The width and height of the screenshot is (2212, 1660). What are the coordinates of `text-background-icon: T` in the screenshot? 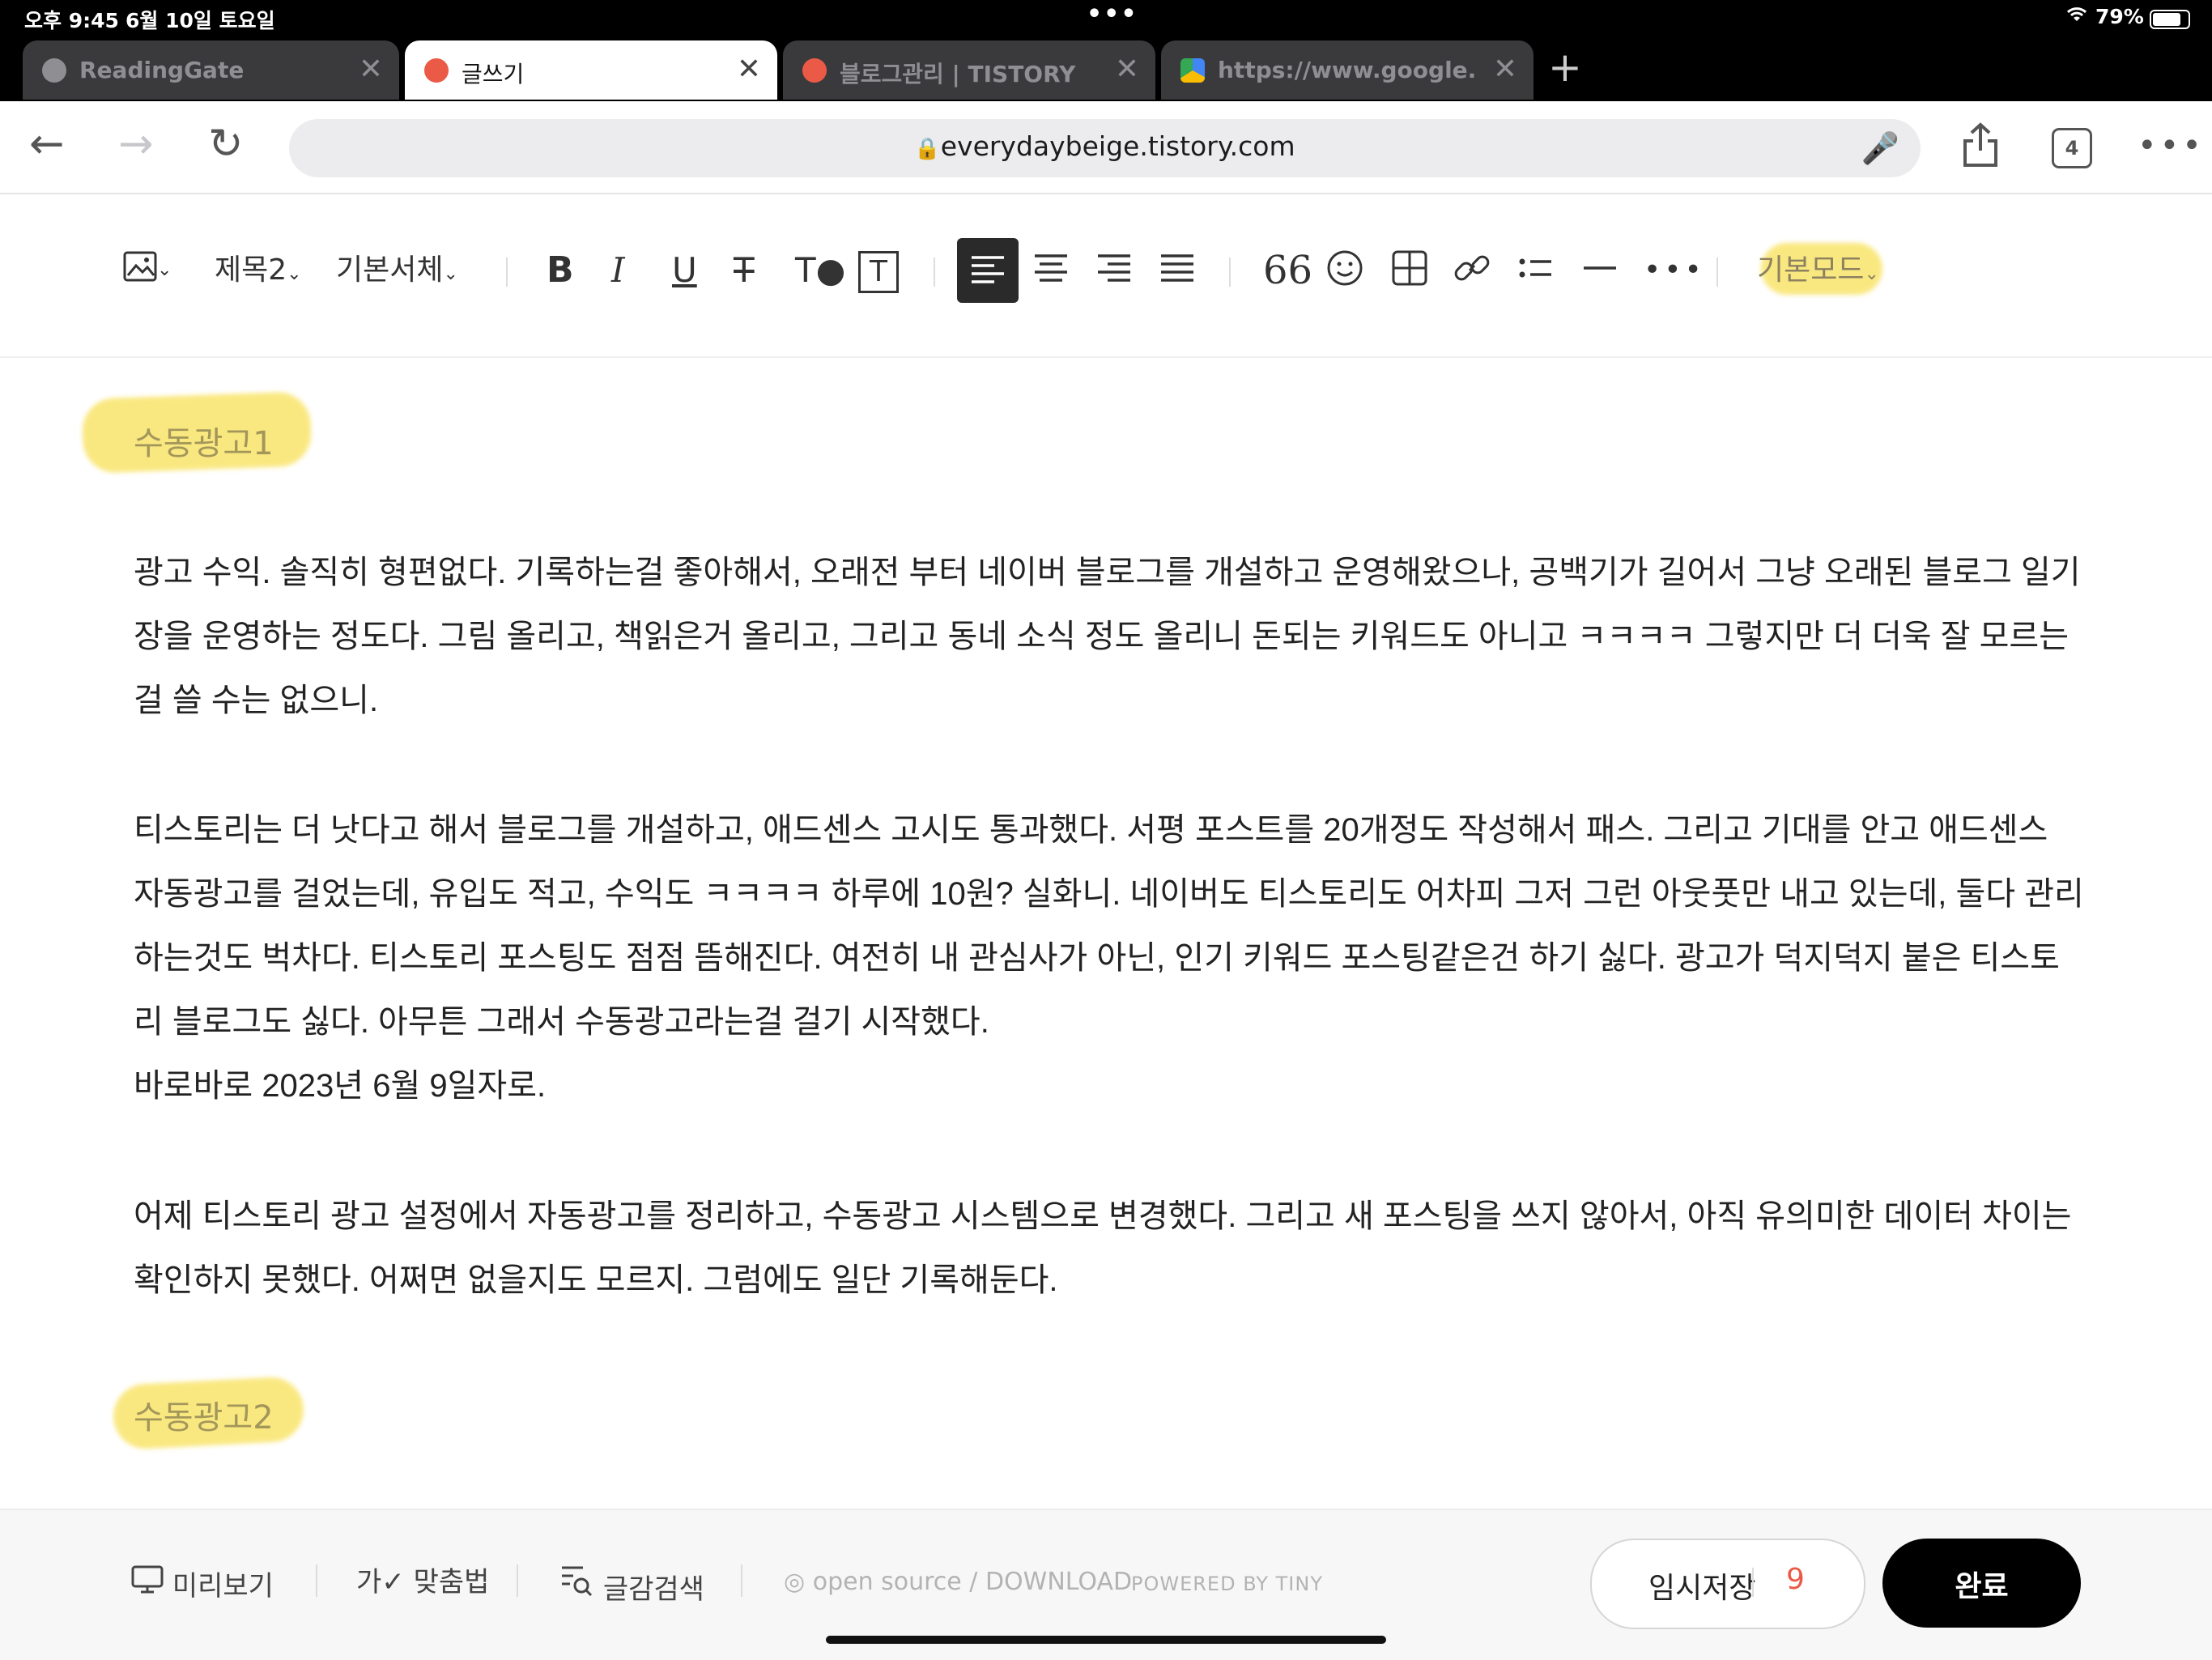 It's located at (878, 272).